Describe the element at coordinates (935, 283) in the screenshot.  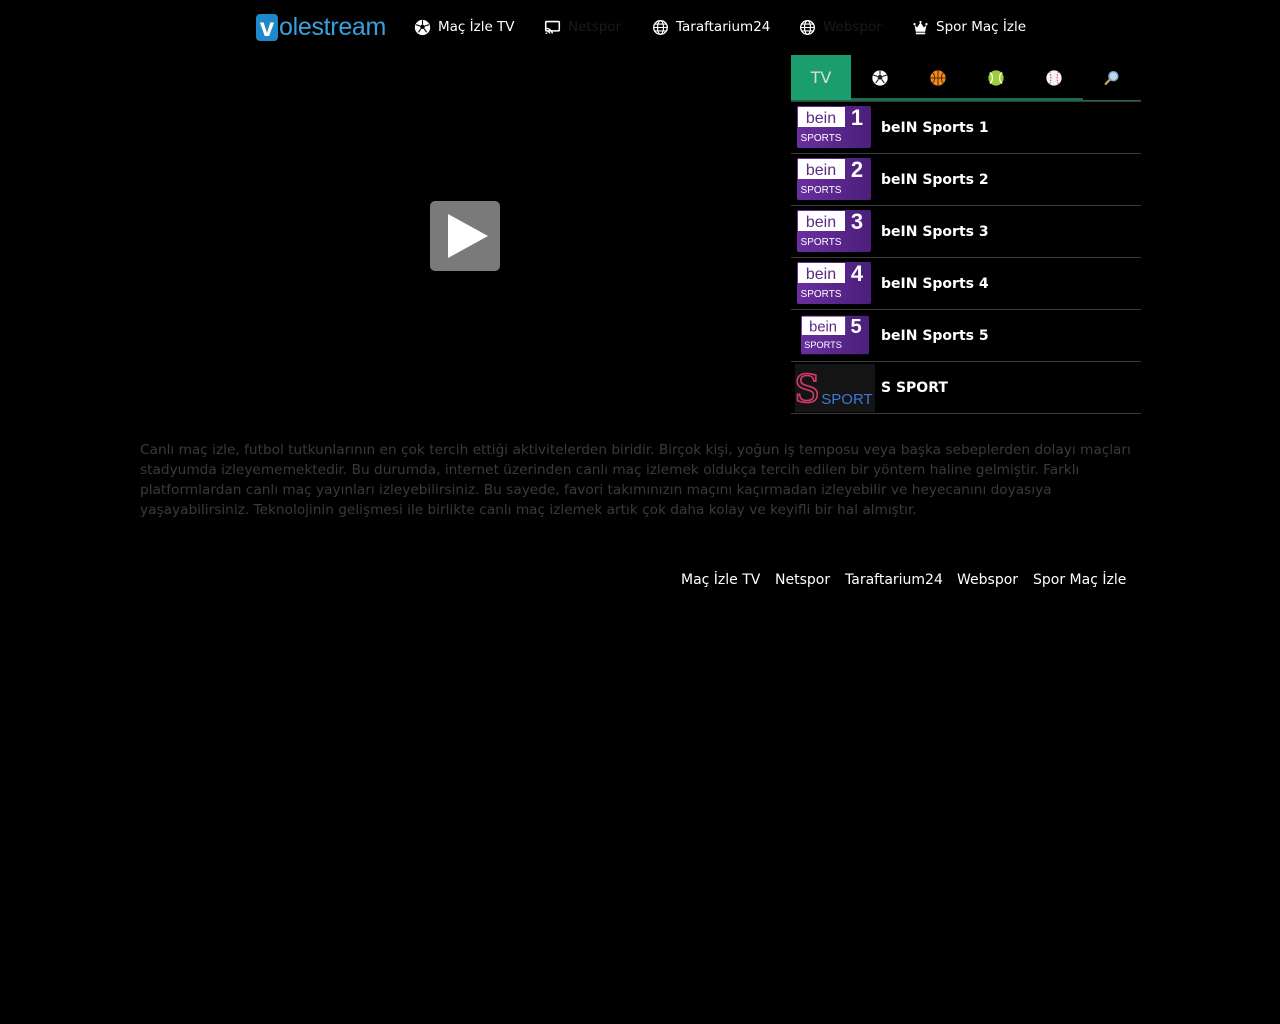
I see `channel-name: beIN Sports 4` at that location.